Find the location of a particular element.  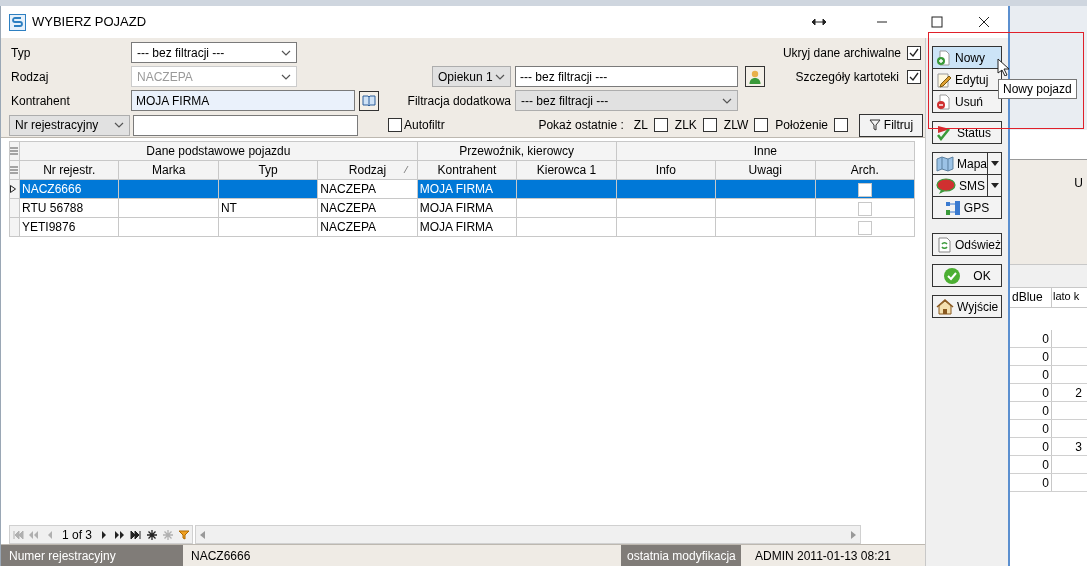

toolbar-button: GPS is located at coordinates (967, 207).